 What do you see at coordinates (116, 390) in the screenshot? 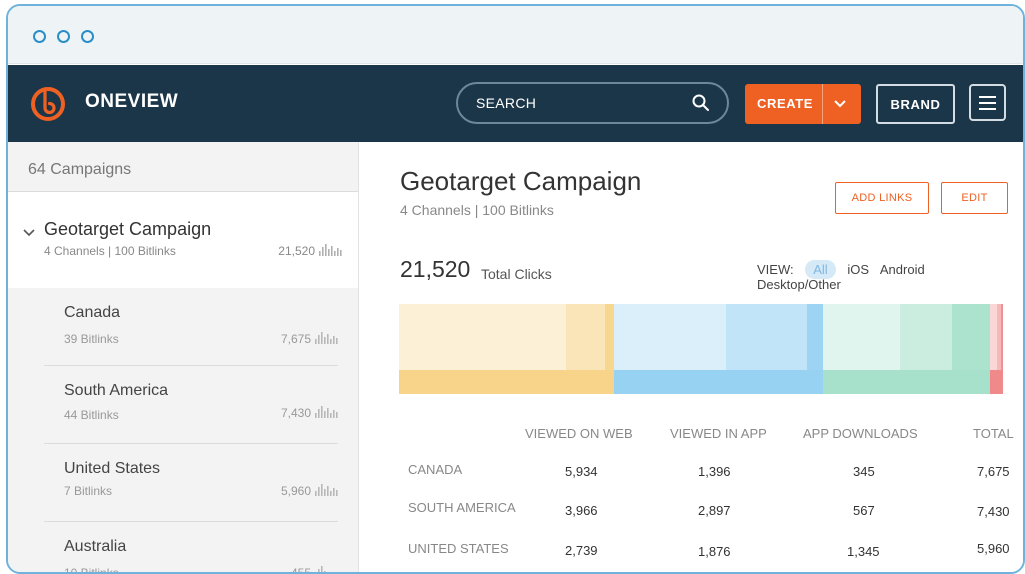
I see `sidebar-item-label: South America` at bounding box center [116, 390].